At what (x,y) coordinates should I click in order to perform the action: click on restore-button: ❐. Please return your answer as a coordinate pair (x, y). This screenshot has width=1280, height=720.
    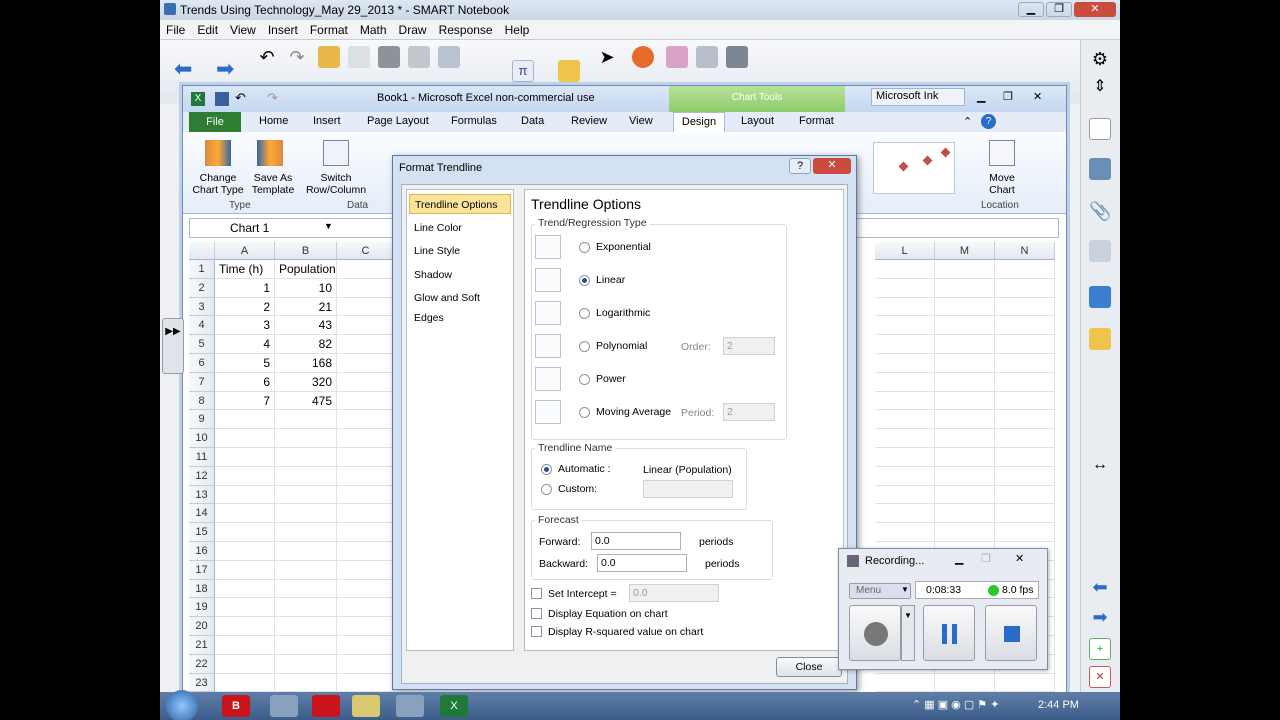
    Looking at the image, I should click on (1059, 9).